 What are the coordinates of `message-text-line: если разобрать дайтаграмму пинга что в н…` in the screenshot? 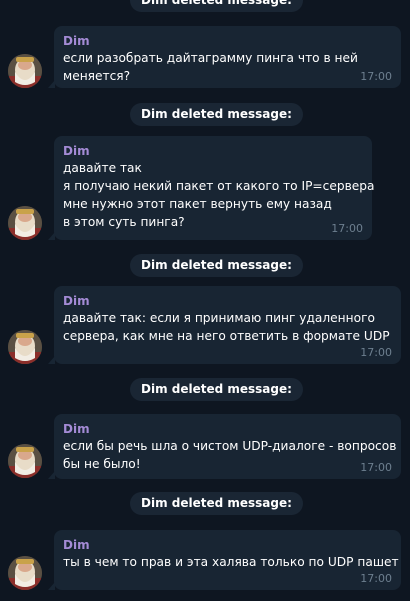 It's located at (210, 58).